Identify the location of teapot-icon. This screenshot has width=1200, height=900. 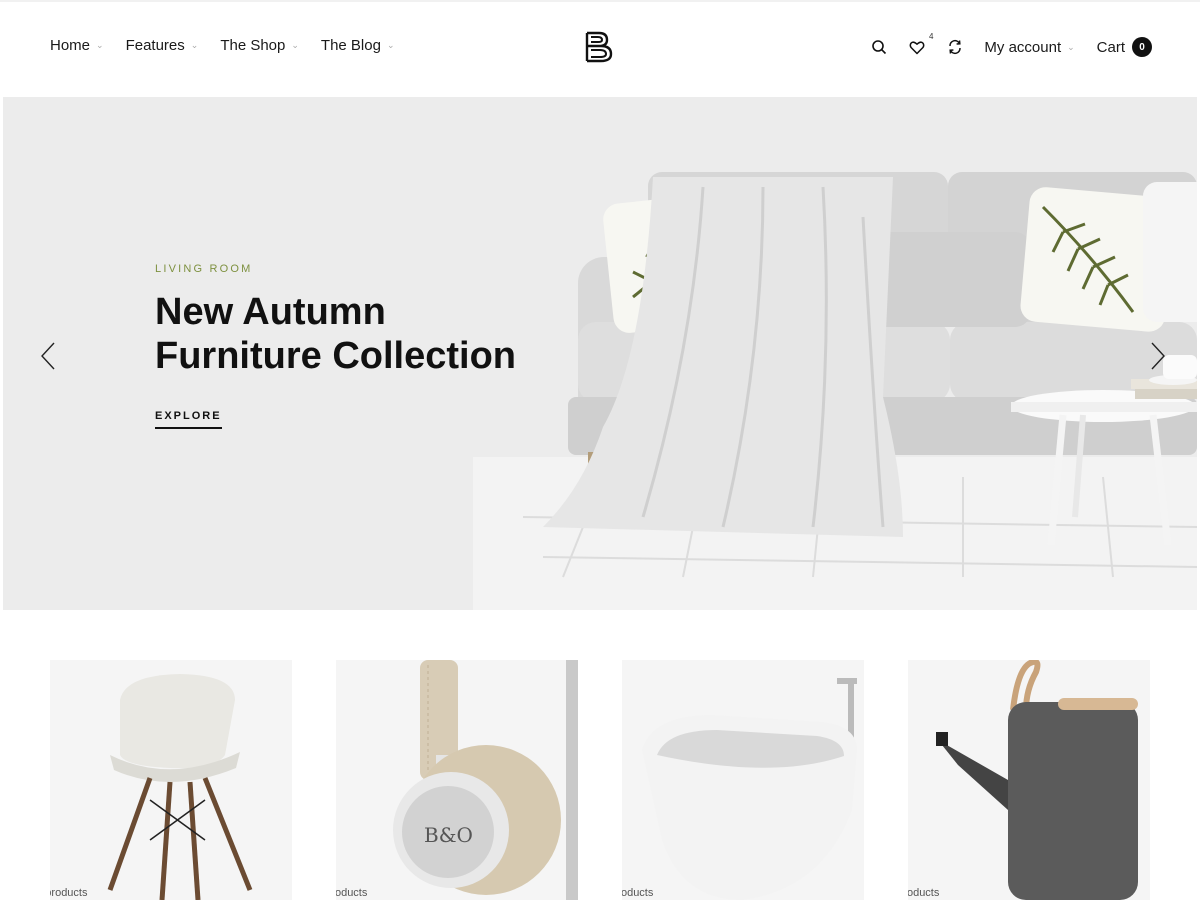
(1037, 780).